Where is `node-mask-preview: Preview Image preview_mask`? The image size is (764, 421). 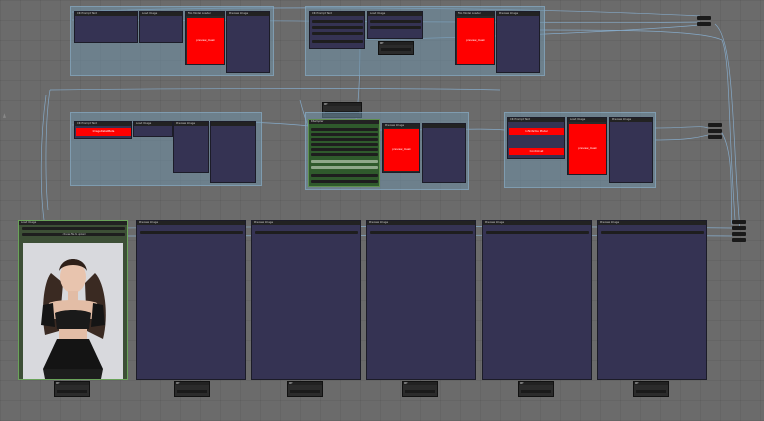
node-mask-preview: Preview Image preview_mask is located at coordinates (401, 148).